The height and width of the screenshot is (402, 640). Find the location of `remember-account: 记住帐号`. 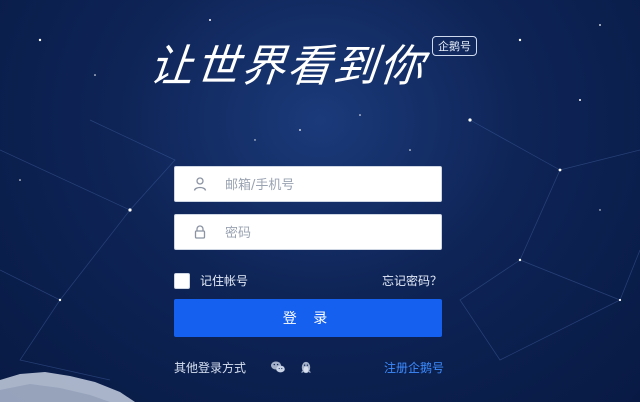

remember-account: 记住帐号 is located at coordinates (211, 280).